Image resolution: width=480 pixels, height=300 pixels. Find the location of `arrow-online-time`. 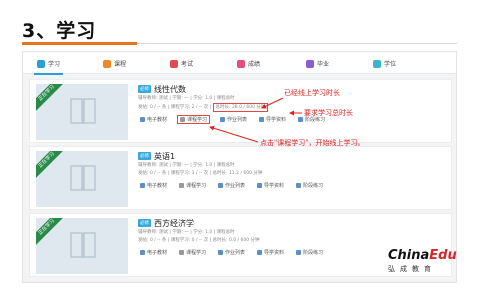

arrow-online-time is located at coordinates (272, 103).